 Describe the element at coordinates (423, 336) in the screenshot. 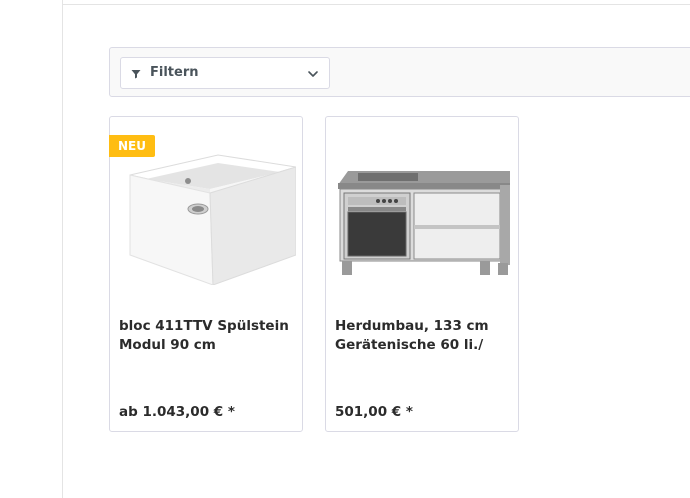

I see `product-name: Herdumbau, 133 cm Gerätenische 60 li./` at that location.